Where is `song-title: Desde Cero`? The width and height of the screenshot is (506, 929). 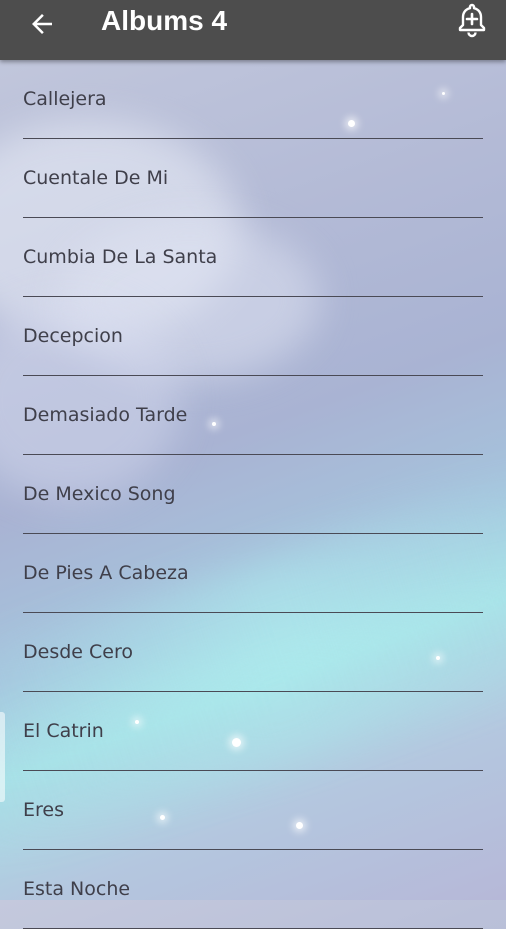 song-title: Desde Cero is located at coordinates (78, 652).